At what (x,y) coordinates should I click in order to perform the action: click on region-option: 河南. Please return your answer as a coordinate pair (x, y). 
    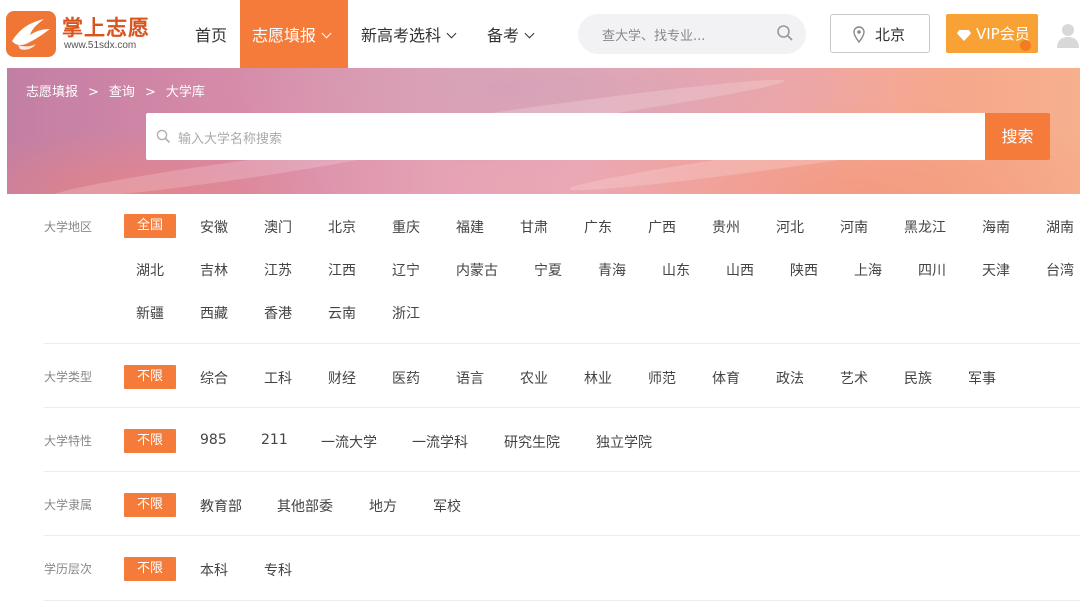
    Looking at the image, I should click on (854, 227).